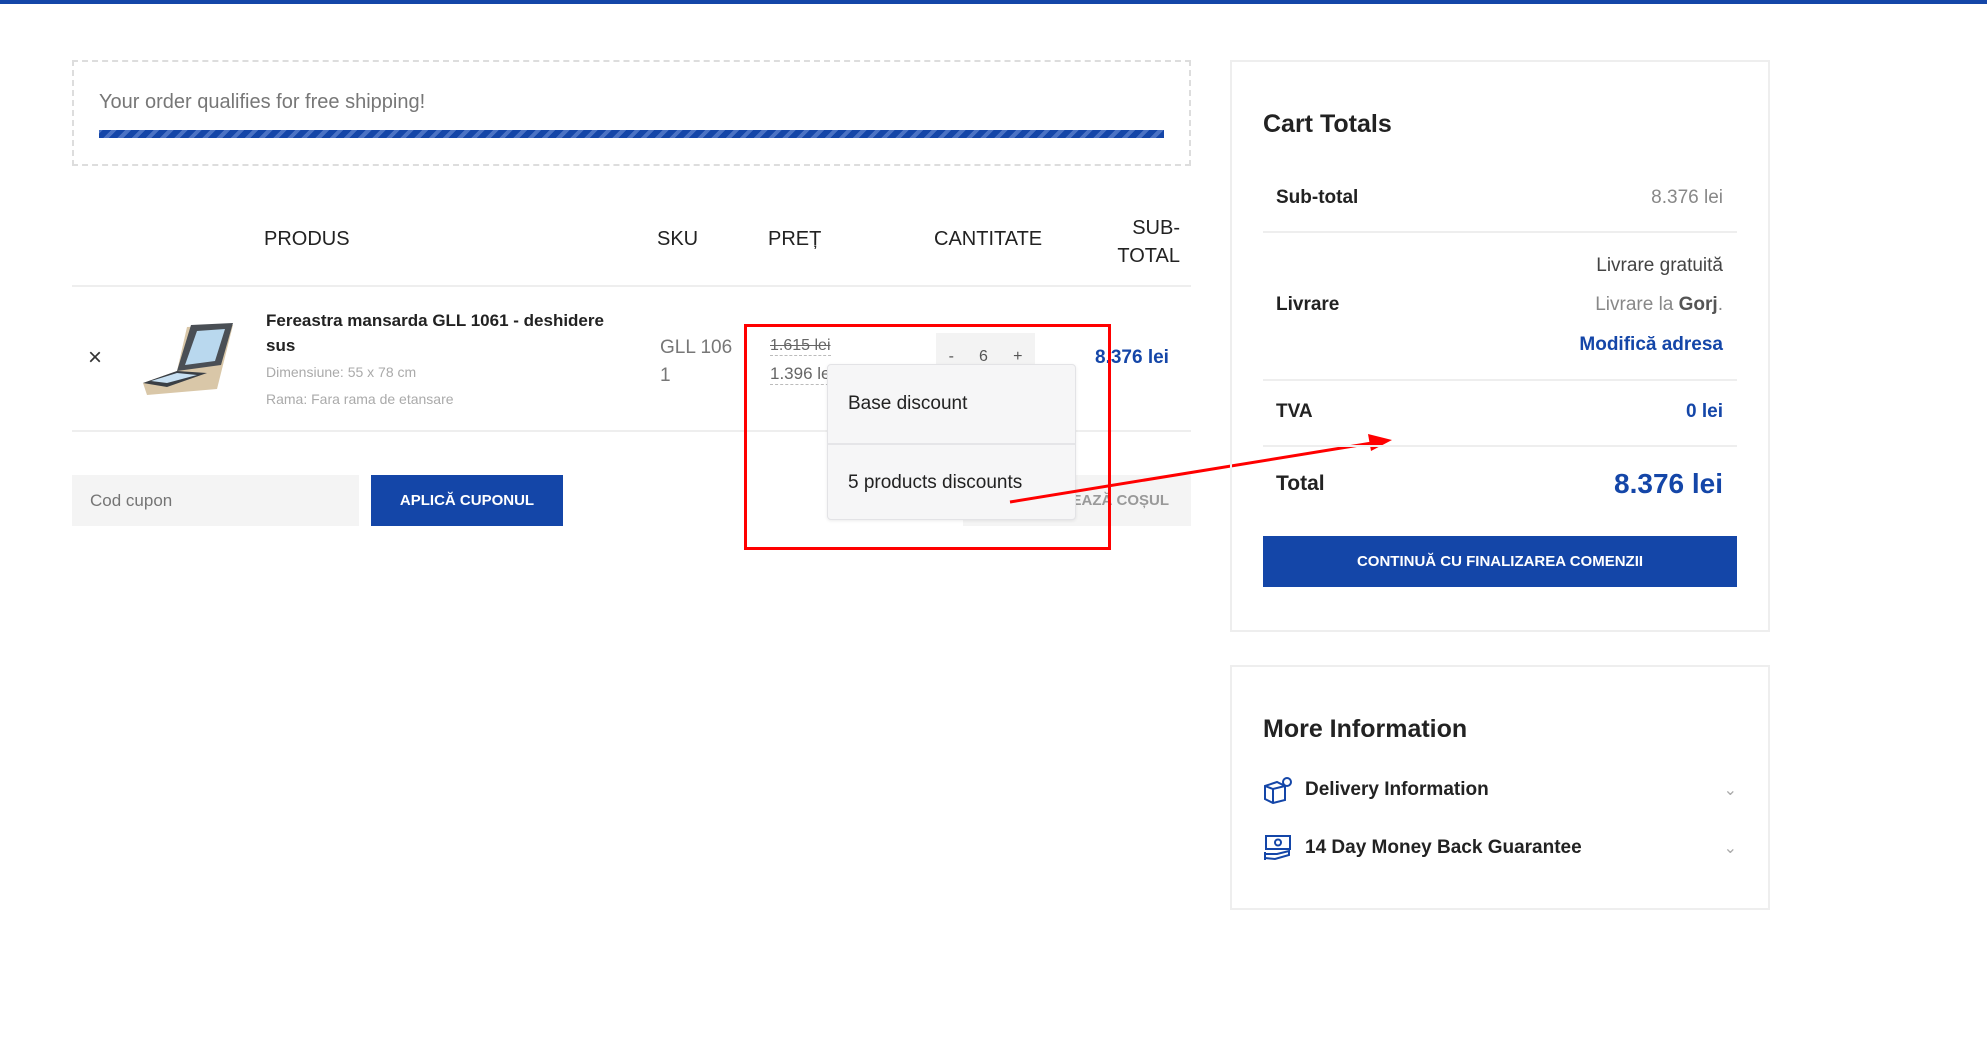  What do you see at coordinates (1687, 197) in the screenshot?
I see `subtotal-value: 8.376 lei` at bounding box center [1687, 197].